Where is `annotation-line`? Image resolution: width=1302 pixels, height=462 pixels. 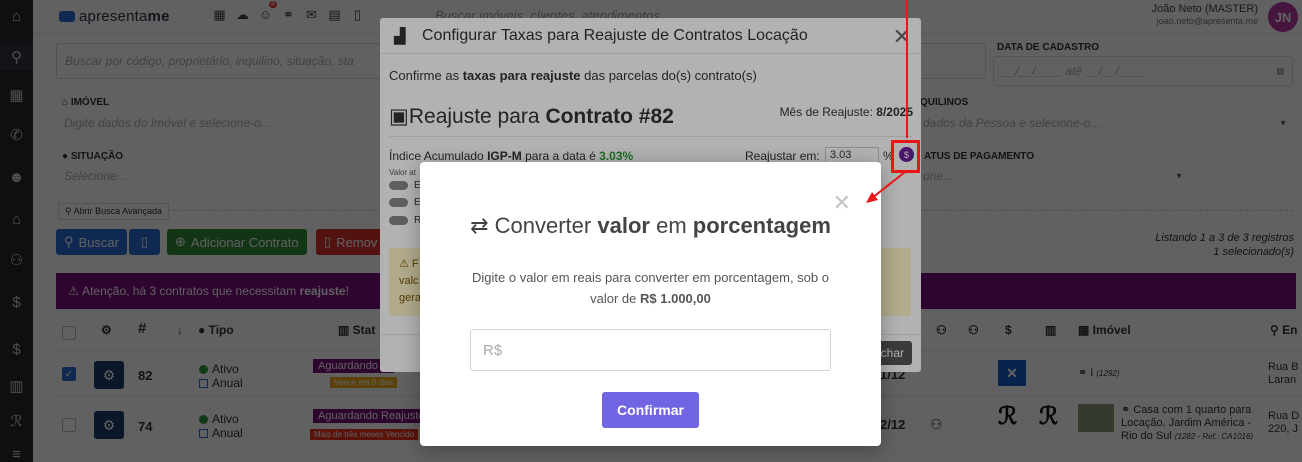
annotation-line is located at coordinates (907, 69).